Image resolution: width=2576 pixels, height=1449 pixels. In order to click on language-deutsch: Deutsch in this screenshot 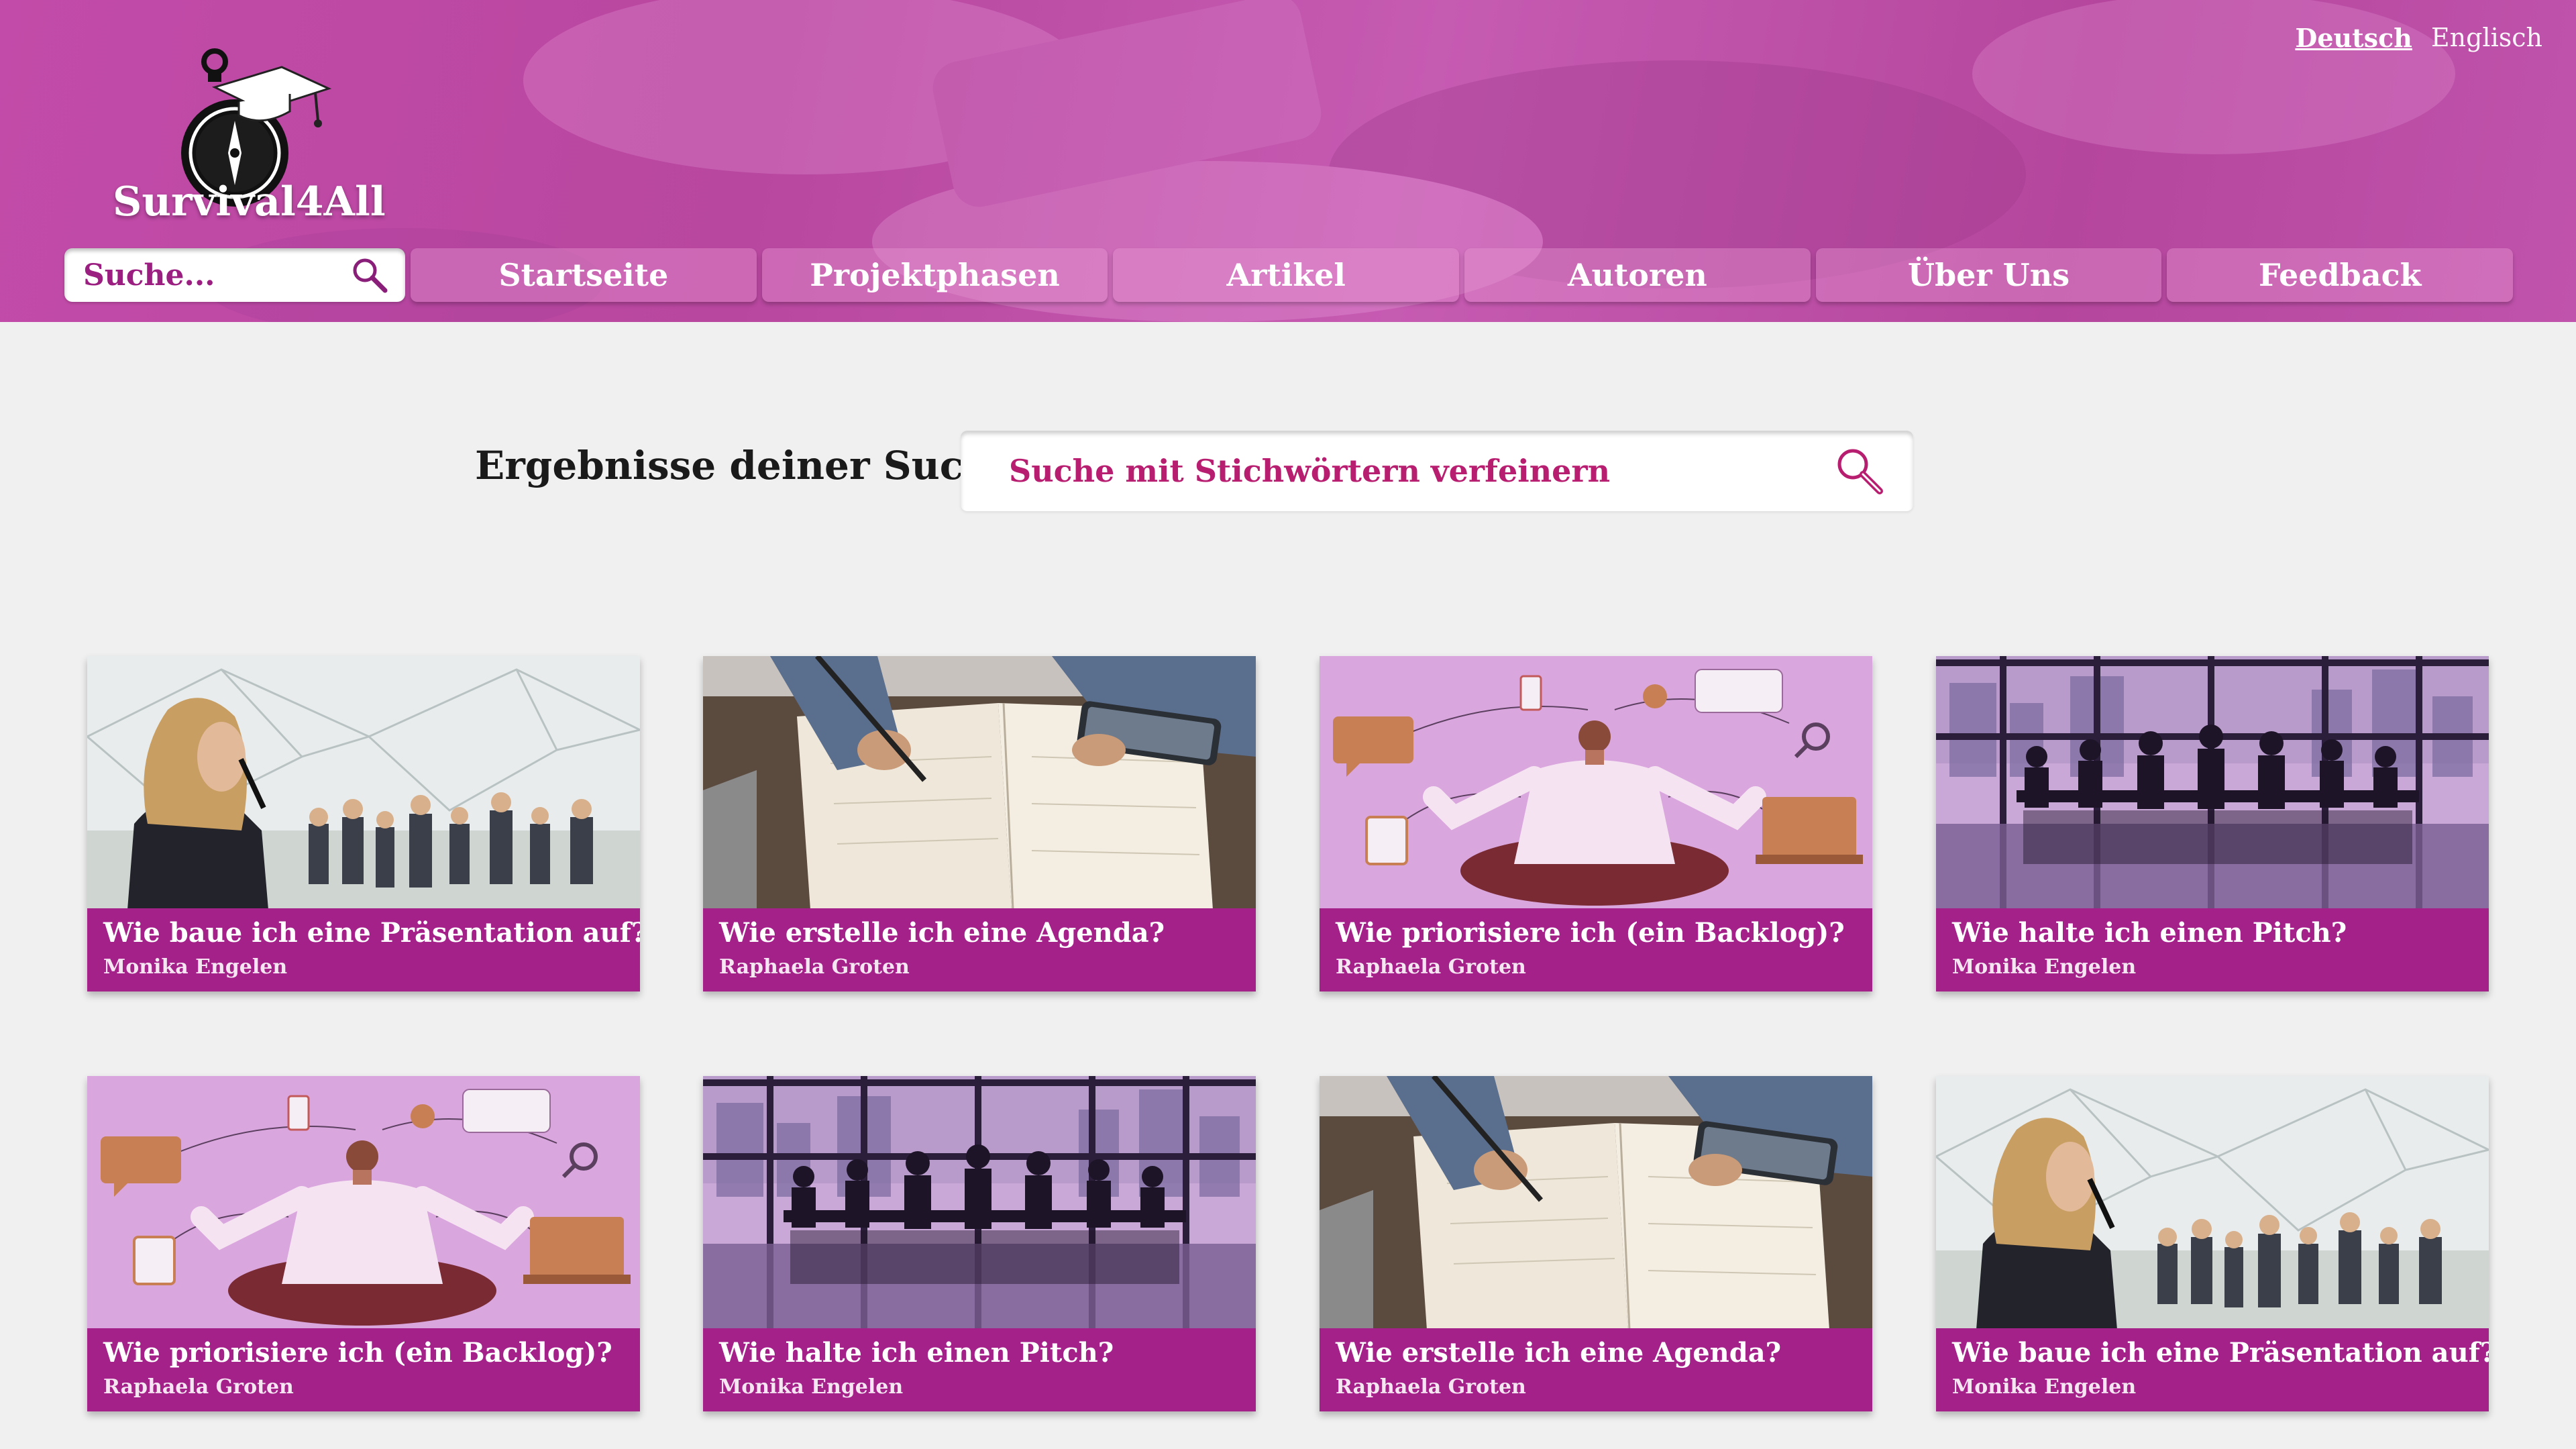, I will do `click(2353, 38)`.